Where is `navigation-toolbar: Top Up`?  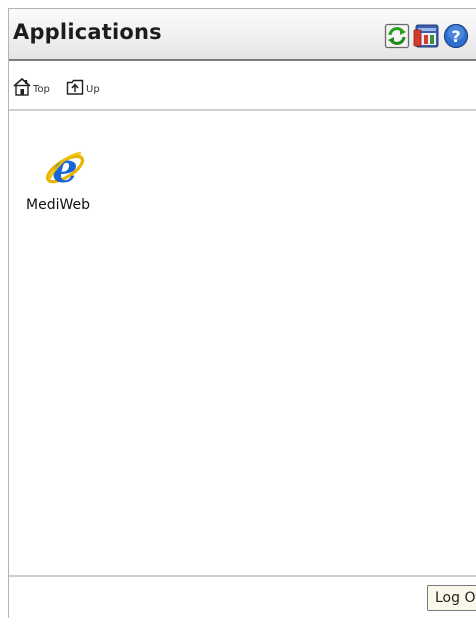 navigation-toolbar: Top Up is located at coordinates (242, 86).